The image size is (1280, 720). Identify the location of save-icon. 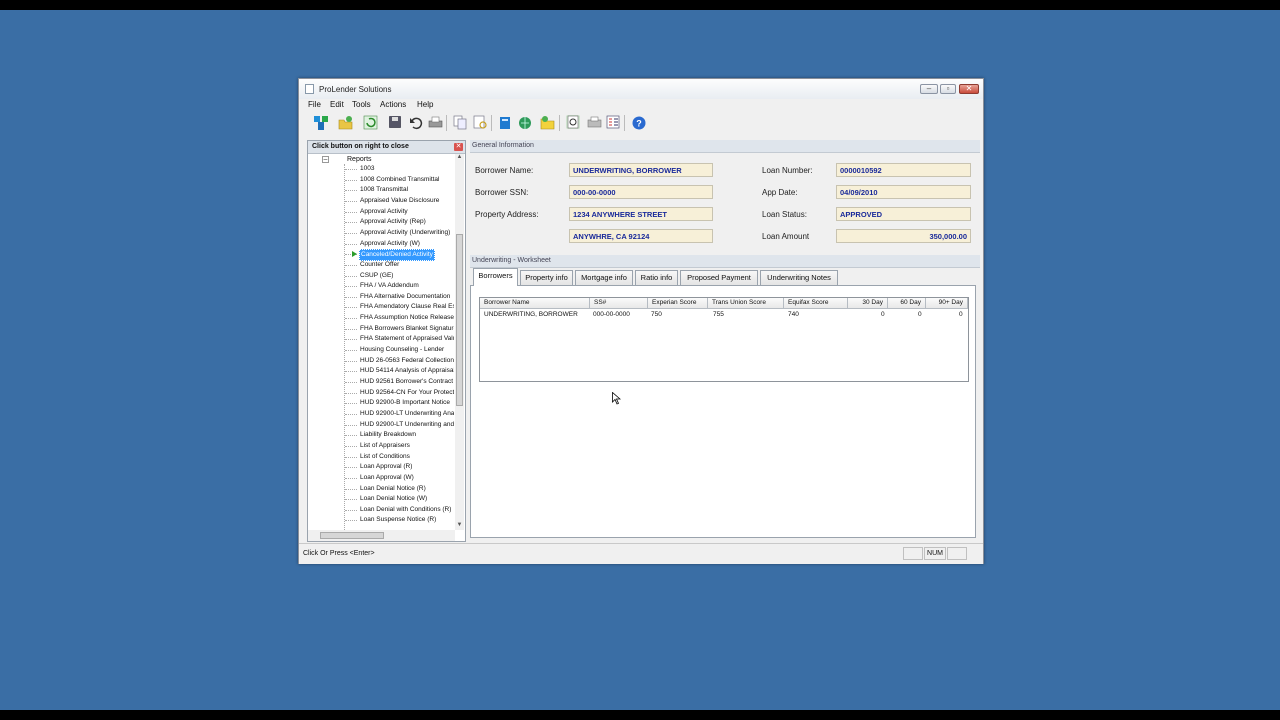
(395, 122).